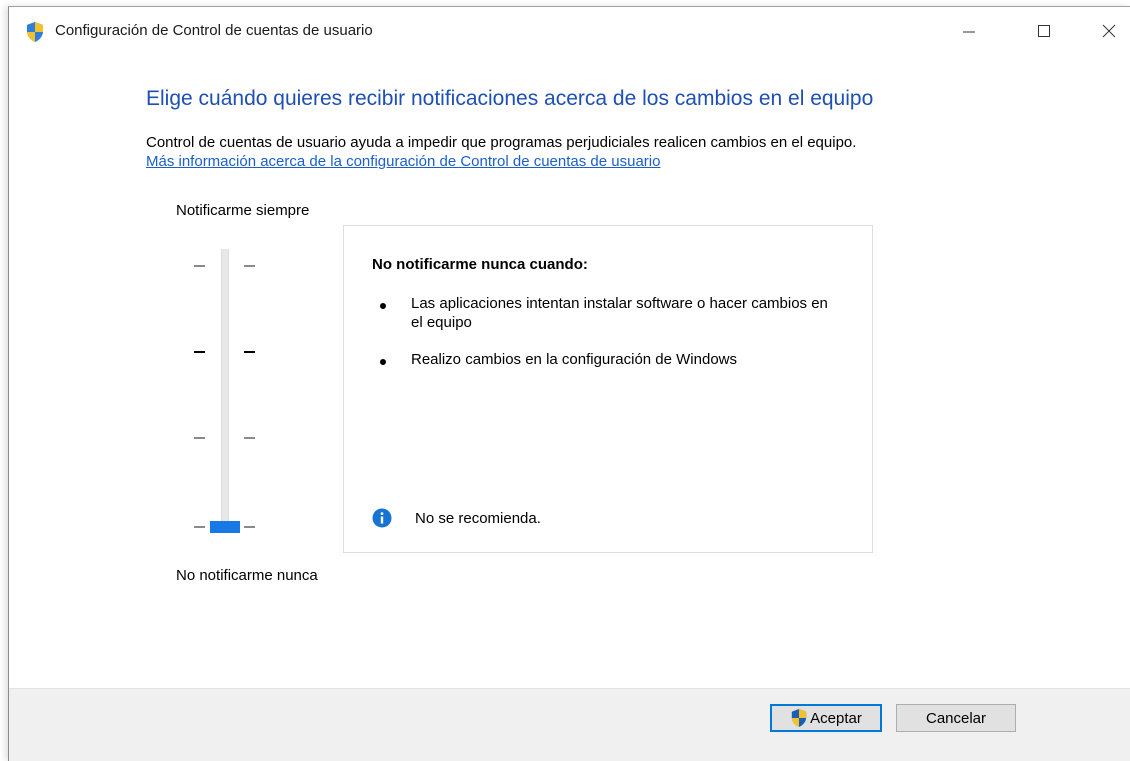 This screenshot has width=1130, height=761. Describe the element at coordinates (225, 389) in the screenshot. I see `slider-track` at that location.